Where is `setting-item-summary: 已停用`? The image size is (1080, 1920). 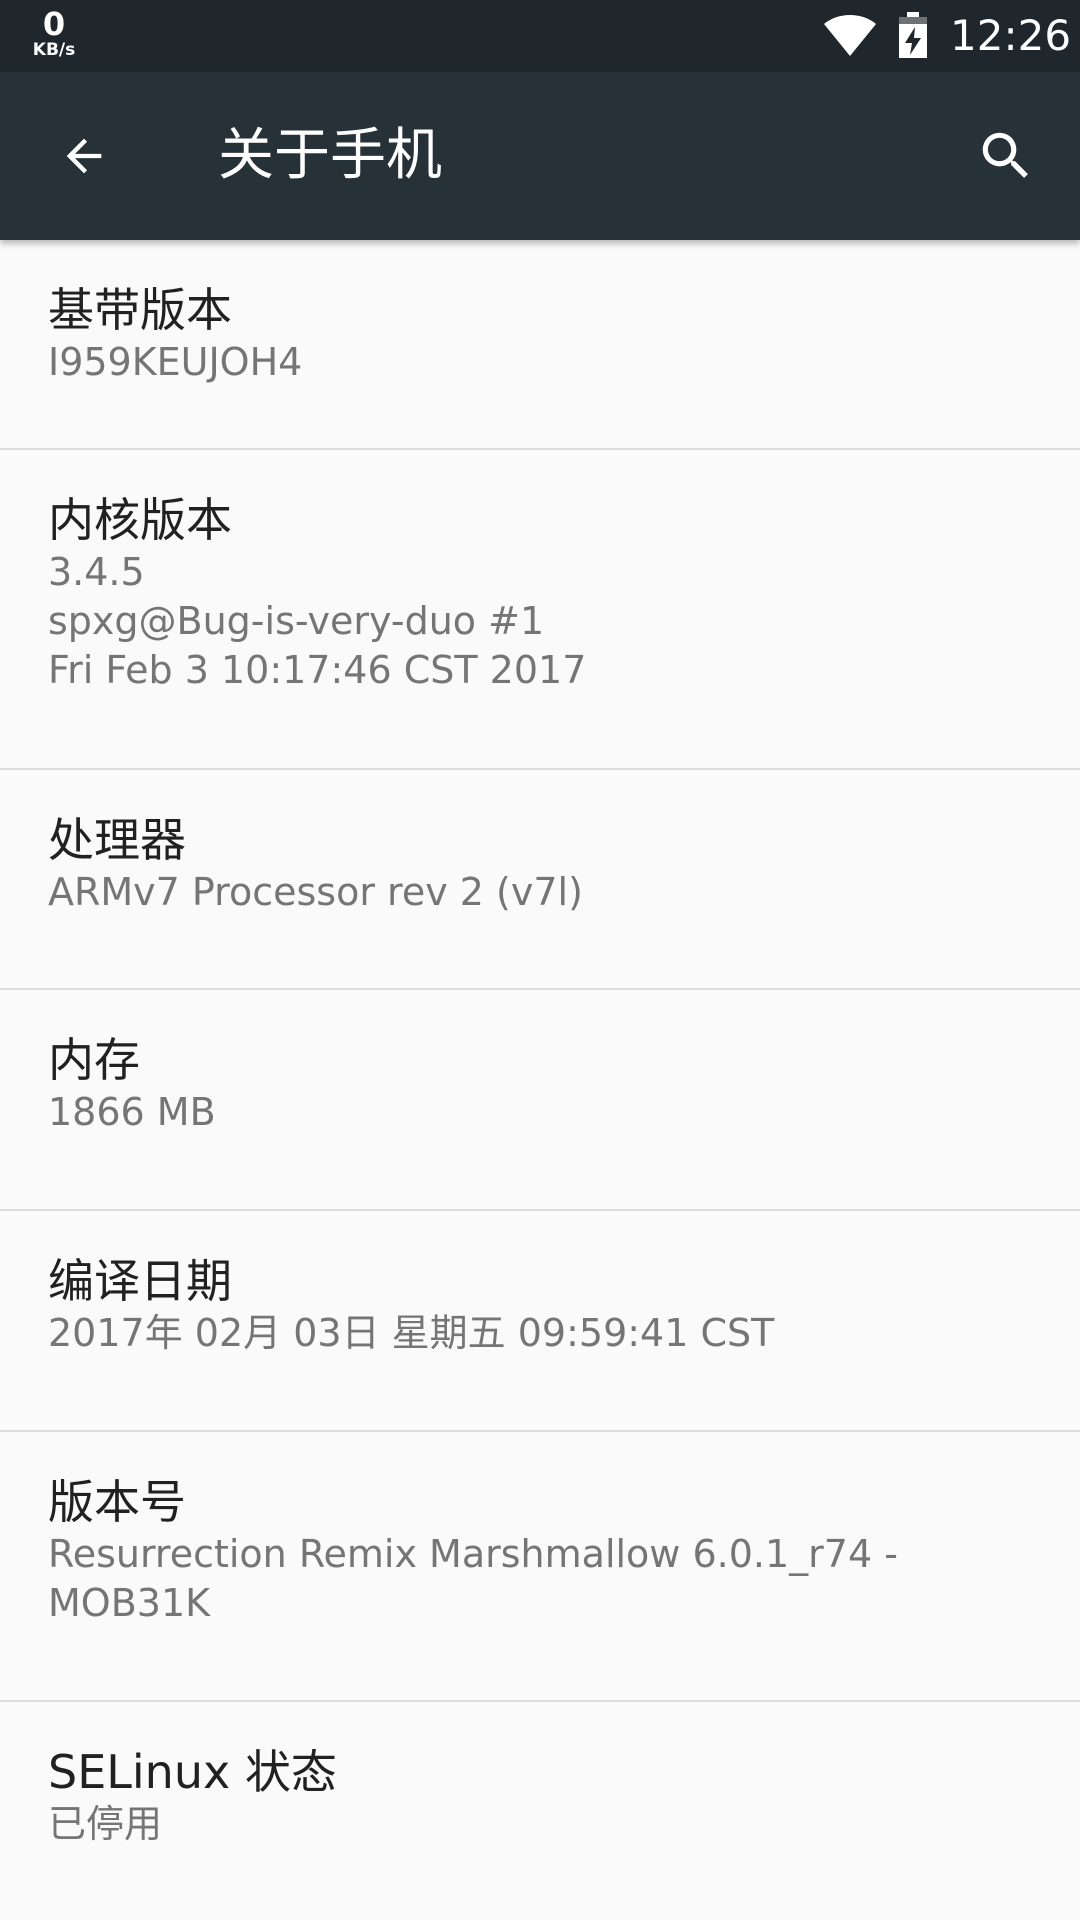
setting-item-summary: 已停用 is located at coordinates (105, 1824).